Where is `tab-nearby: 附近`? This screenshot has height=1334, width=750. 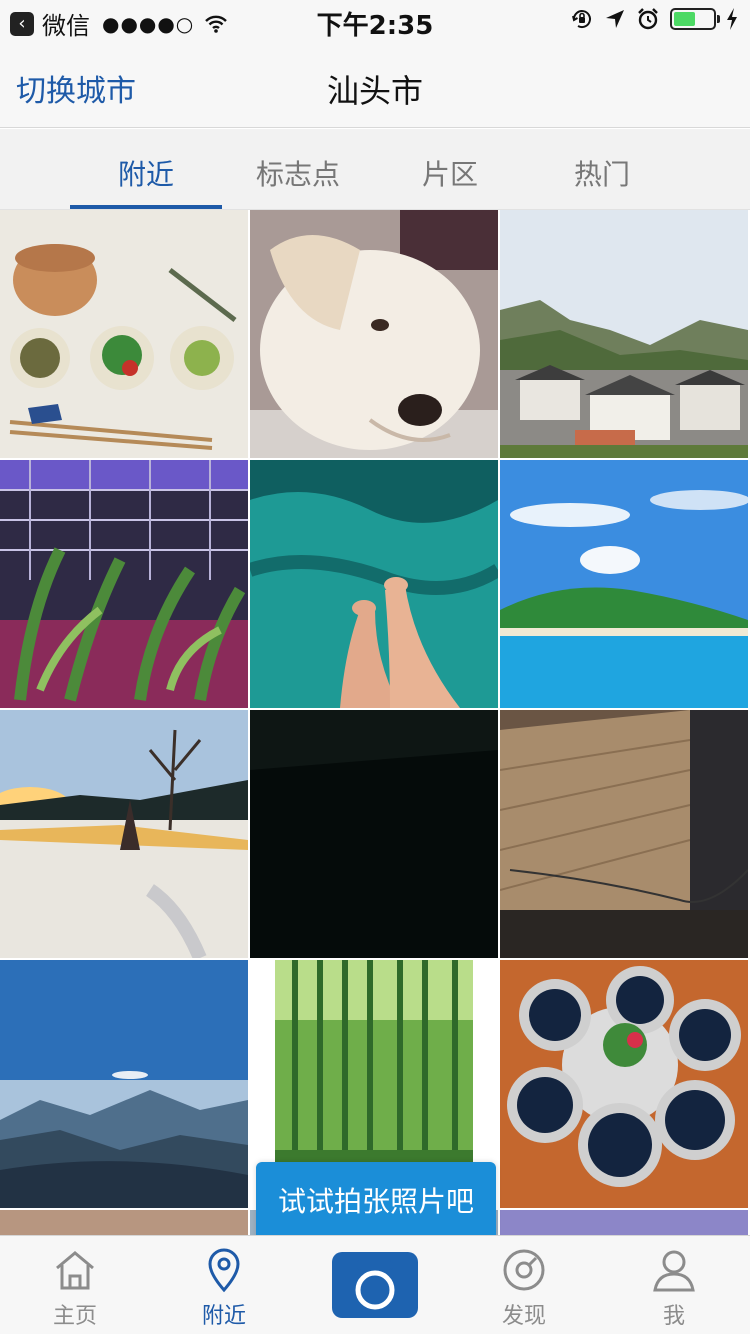 tab-nearby: 附近 is located at coordinates (146, 173).